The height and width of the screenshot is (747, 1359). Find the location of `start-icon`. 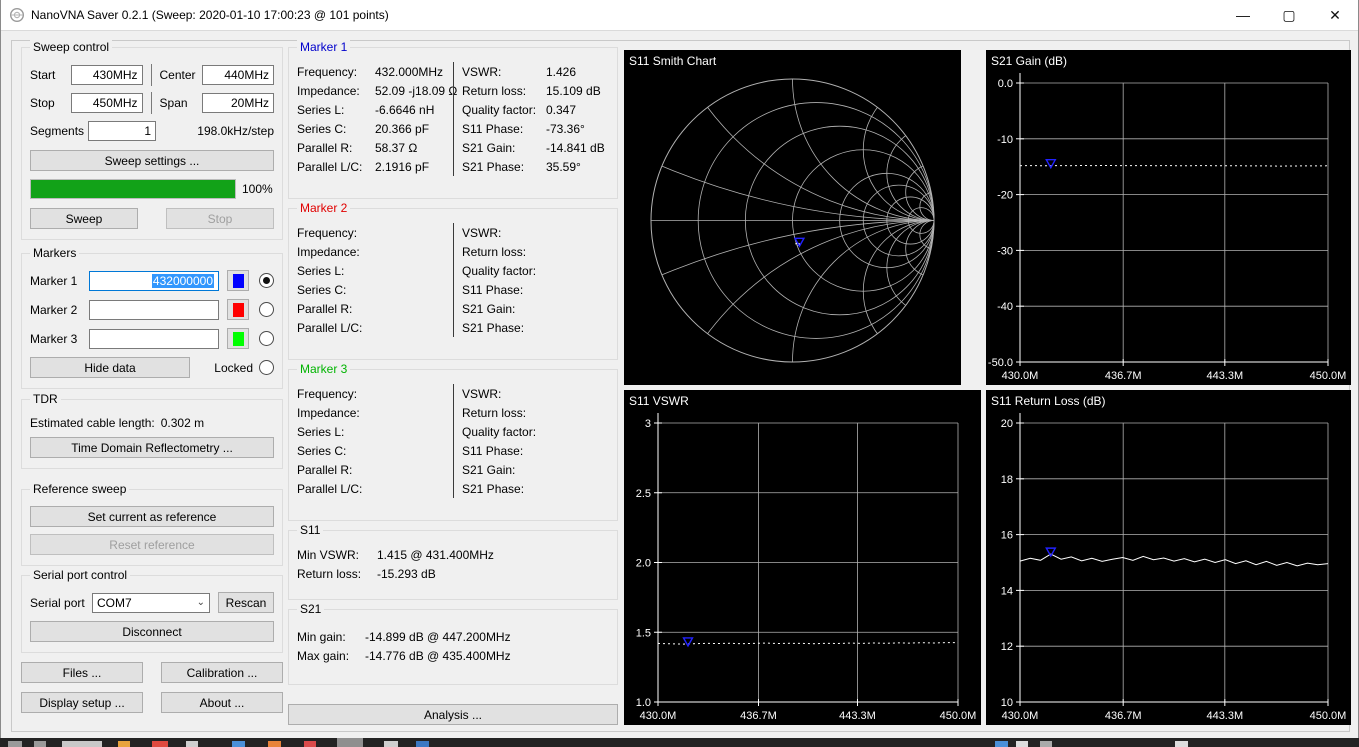

start-icon is located at coordinates (15, 744).